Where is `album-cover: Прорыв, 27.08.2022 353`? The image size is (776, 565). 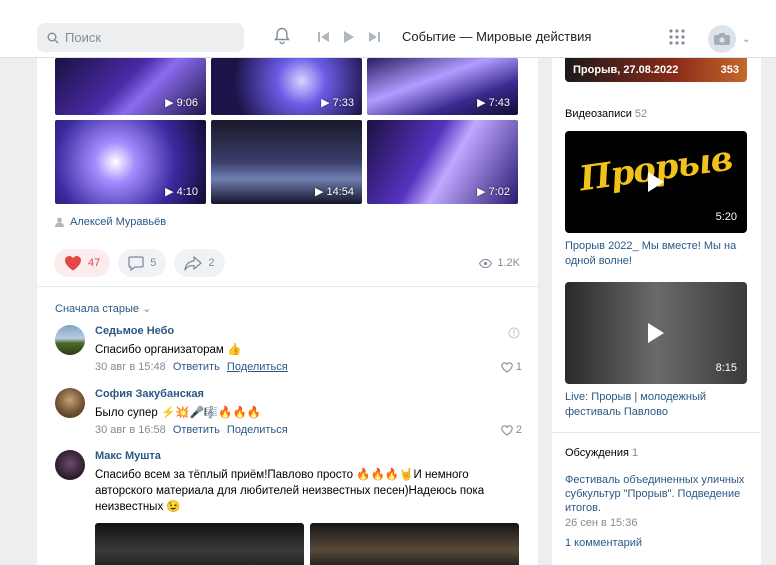 album-cover: Прорыв, 27.08.2022 353 is located at coordinates (656, 70).